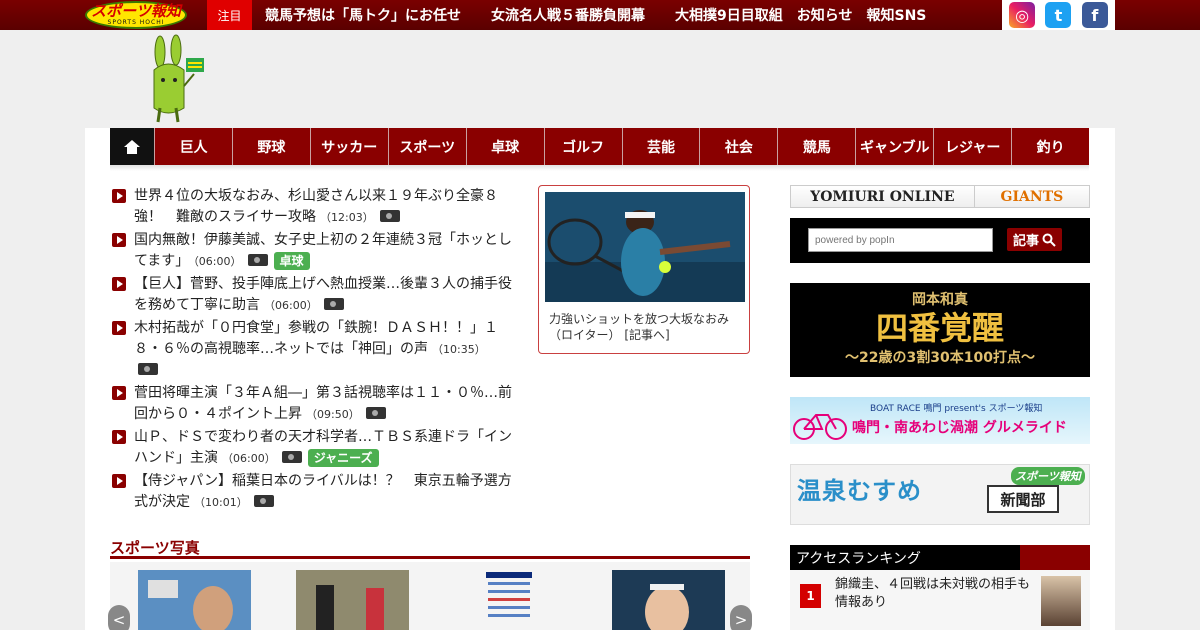 This screenshot has width=1200, height=630. Describe the element at coordinates (1049, 240) in the screenshot. I see `search-icon` at that location.